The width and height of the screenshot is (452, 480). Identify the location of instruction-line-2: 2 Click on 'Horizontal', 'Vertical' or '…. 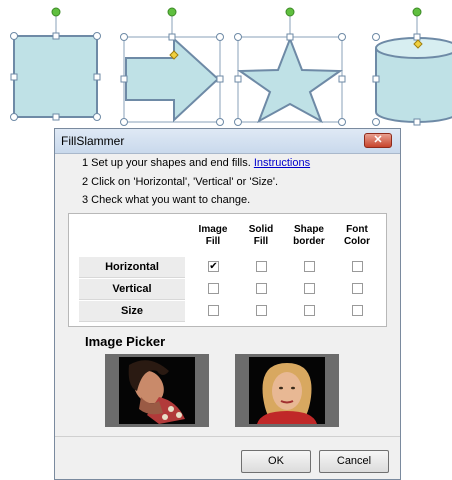
(180, 182).